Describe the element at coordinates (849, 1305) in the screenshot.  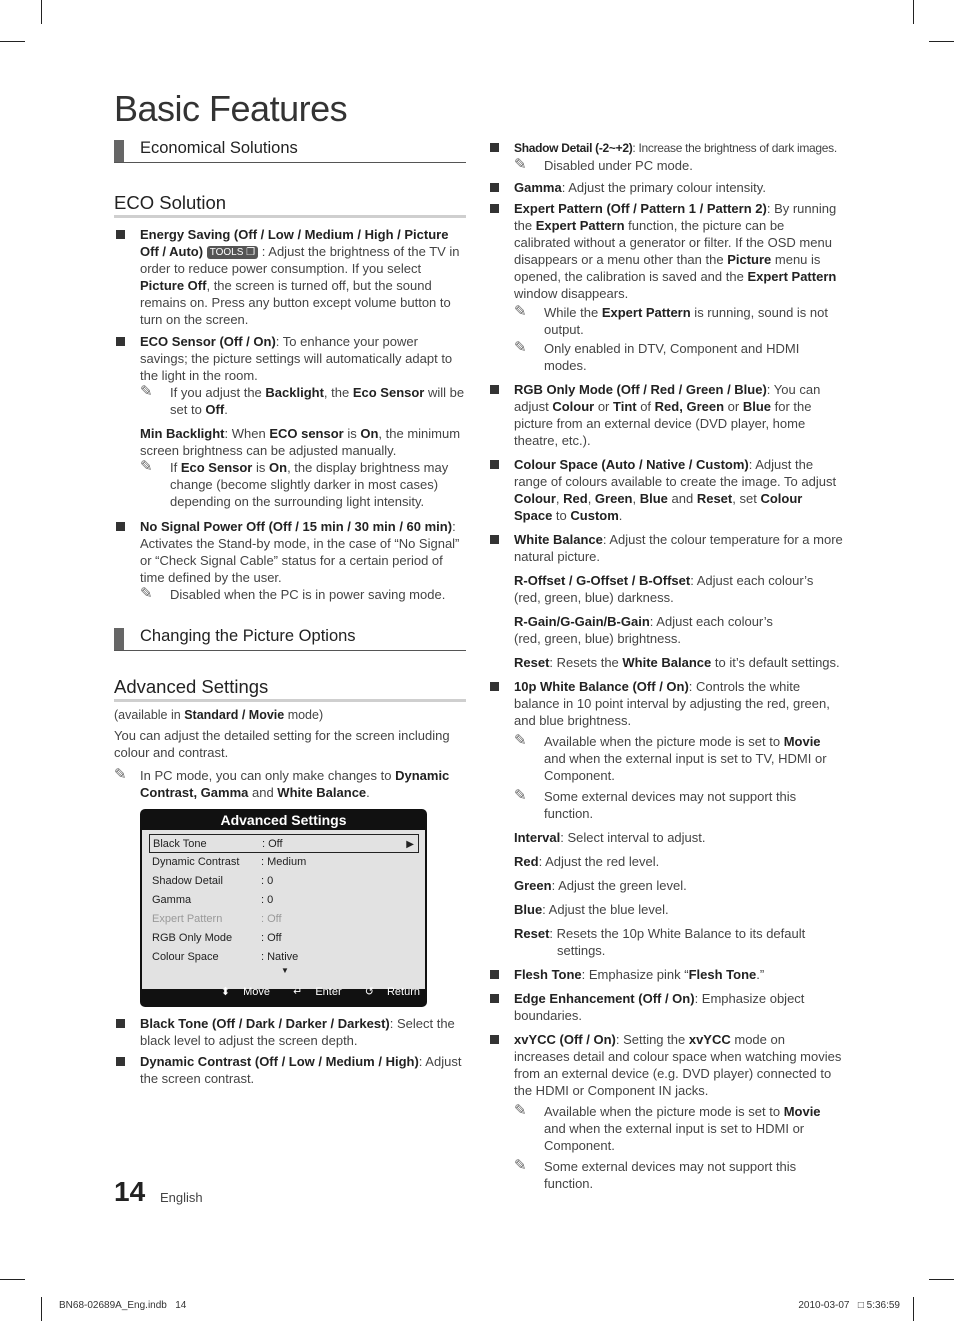
I see `print-timestamp: 2010-03-07 □ 5:36:59` at that location.